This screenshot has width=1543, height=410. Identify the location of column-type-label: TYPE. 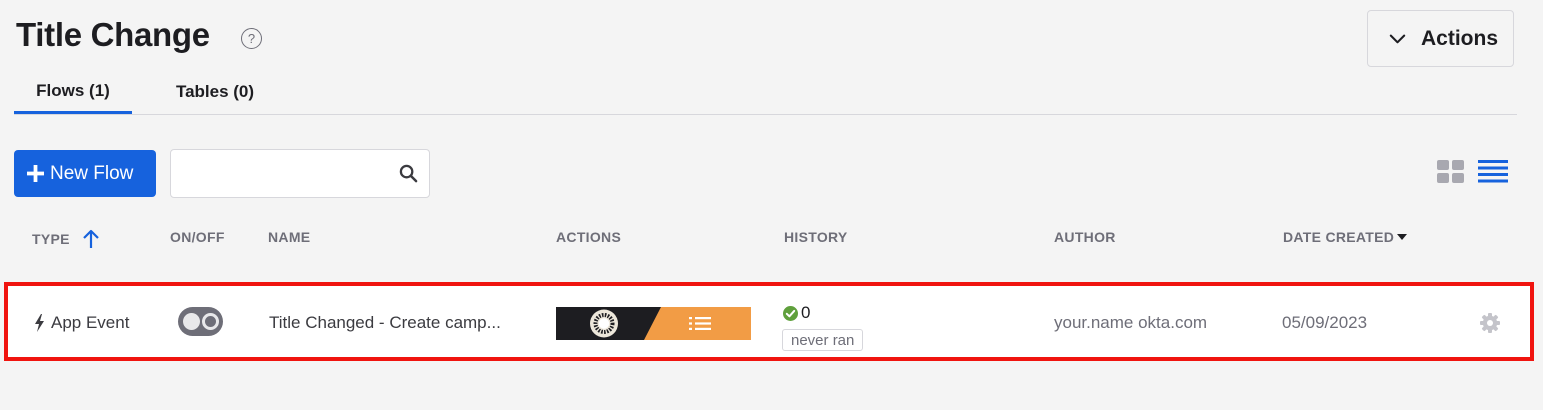
(51, 239).